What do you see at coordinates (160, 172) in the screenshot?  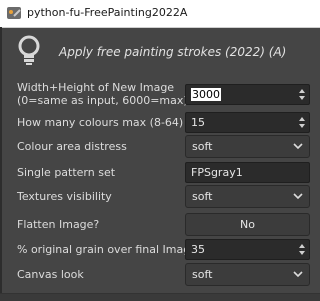 I see `row-pattern-set: Single pattern set FPSgray1` at bounding box center [160, 172].